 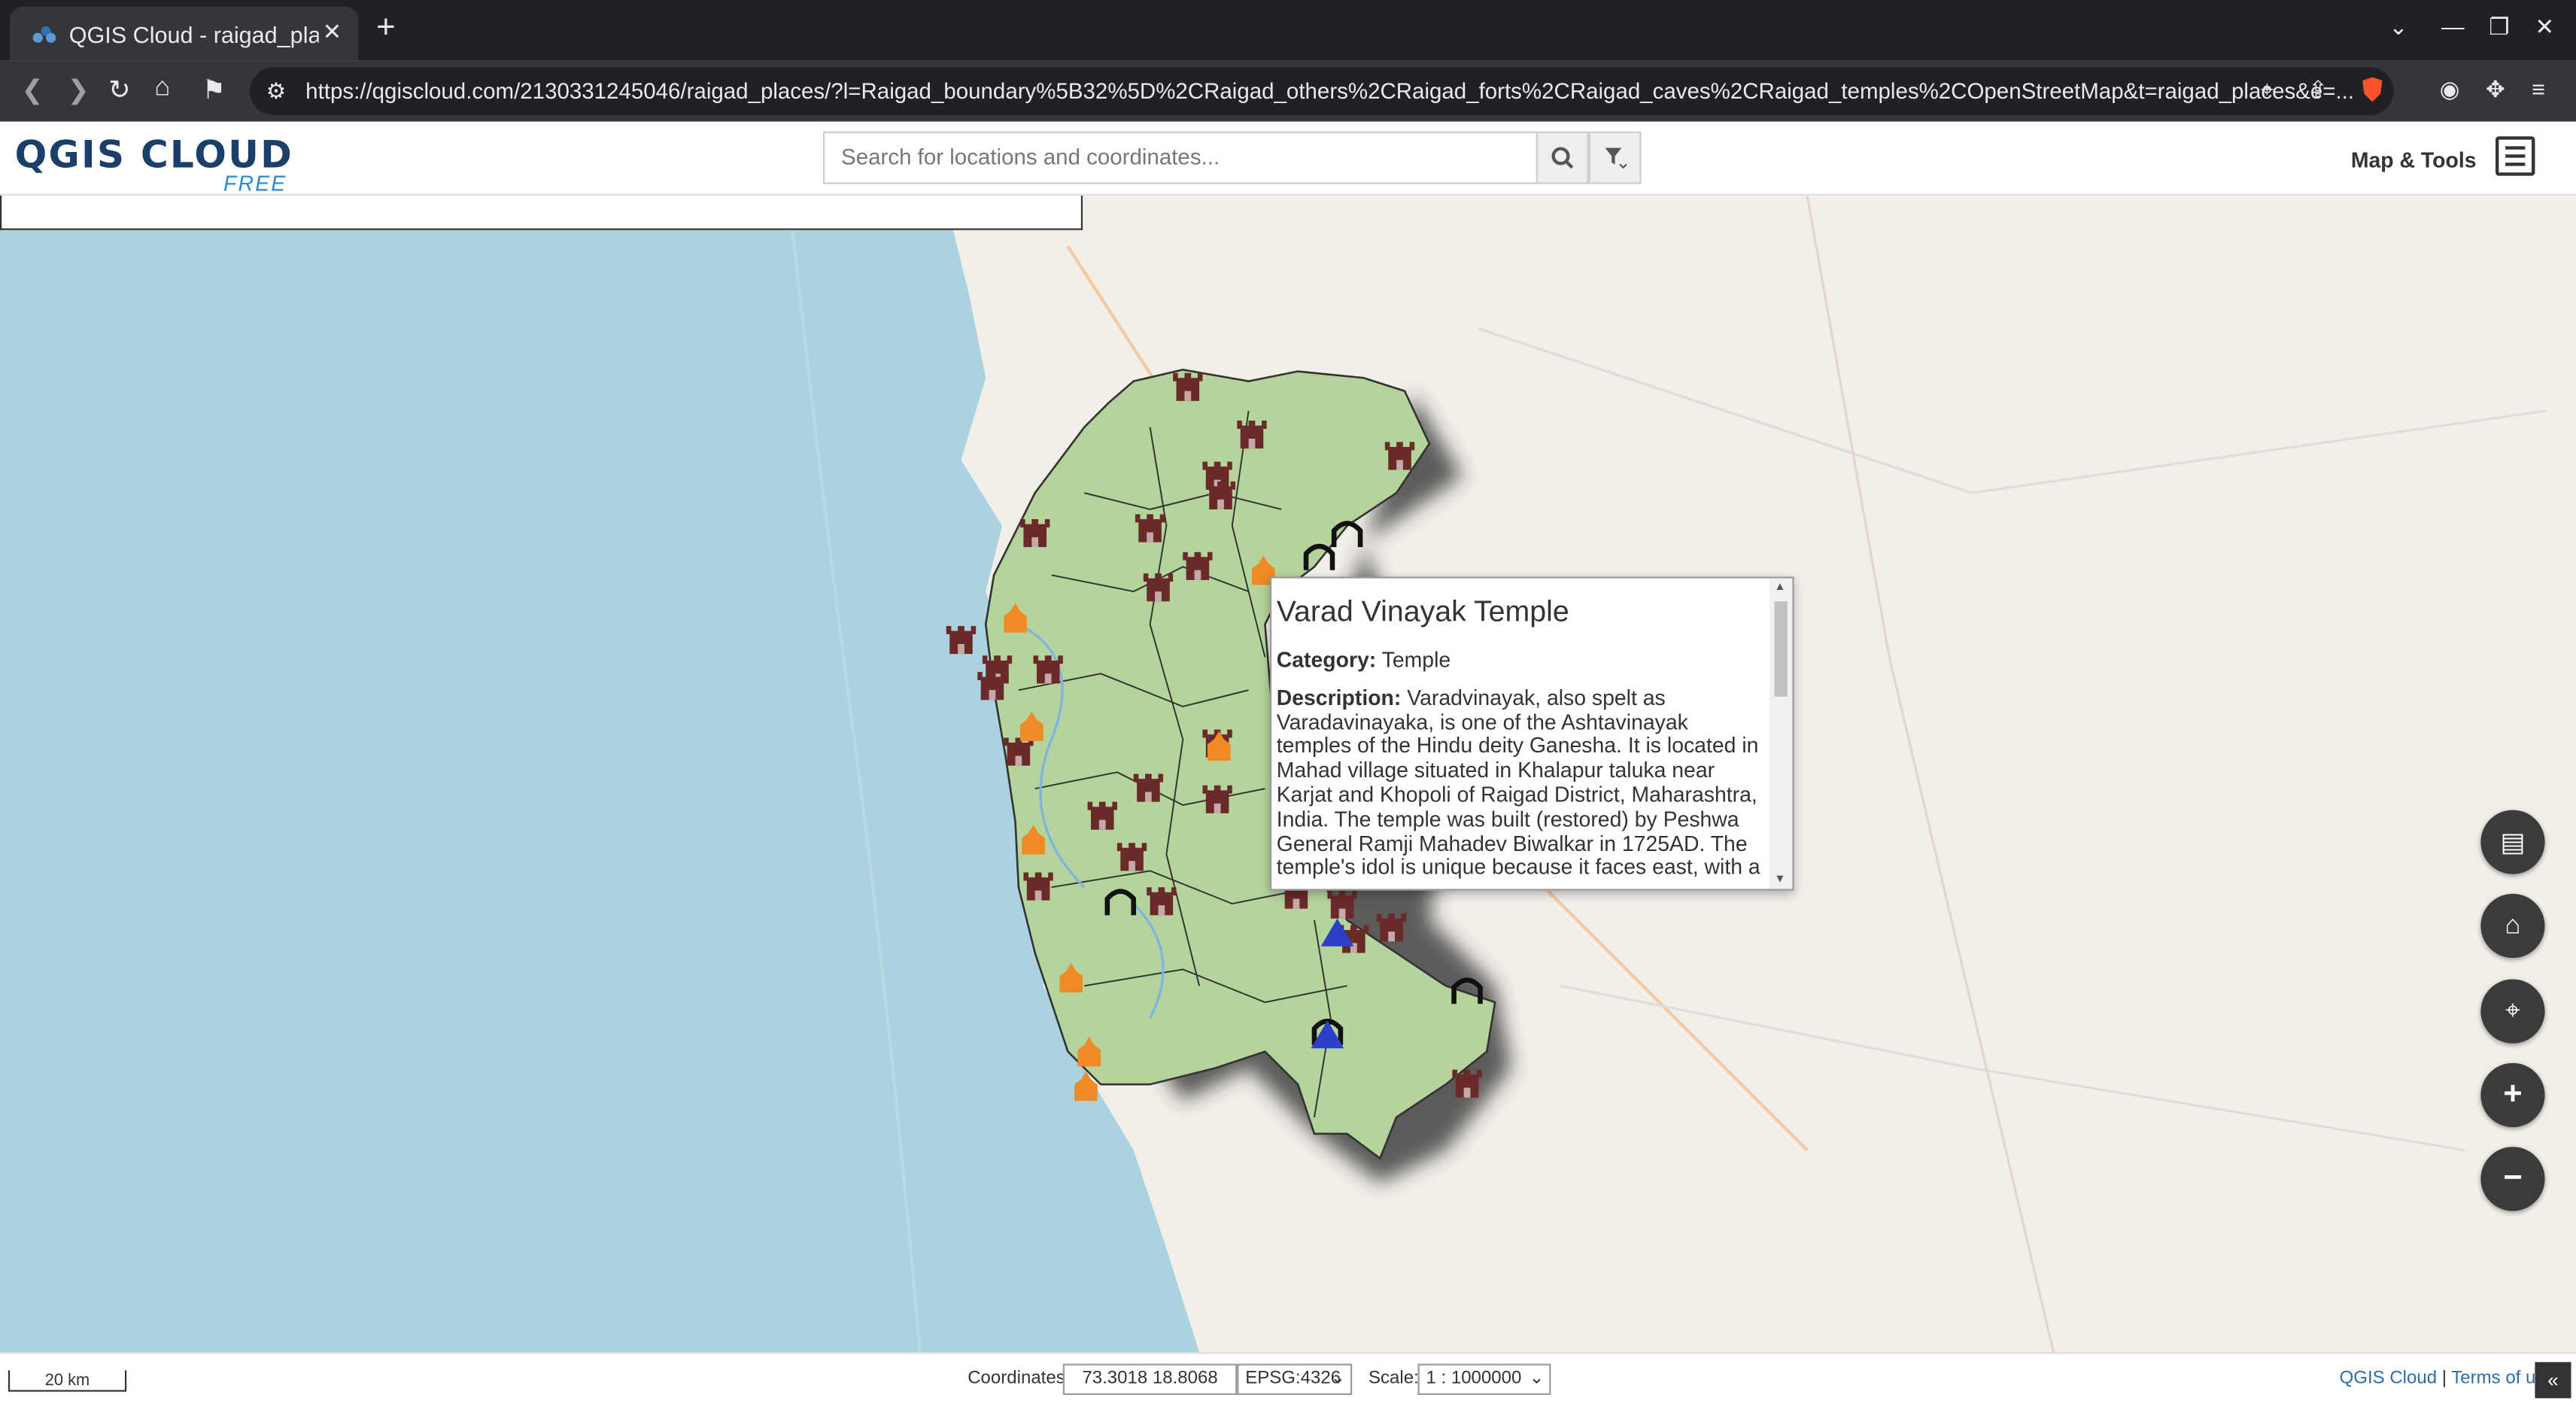 I want to click on double-chevron-left-icon: «, so click(x=2553, y=1380).